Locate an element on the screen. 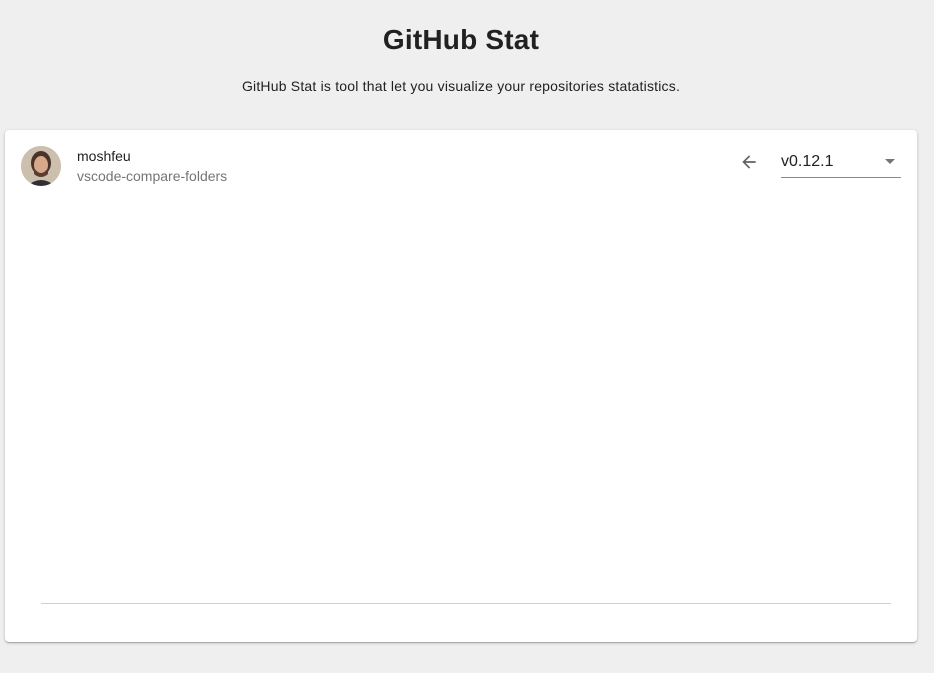  back-button is located at coordinates (749, 162).